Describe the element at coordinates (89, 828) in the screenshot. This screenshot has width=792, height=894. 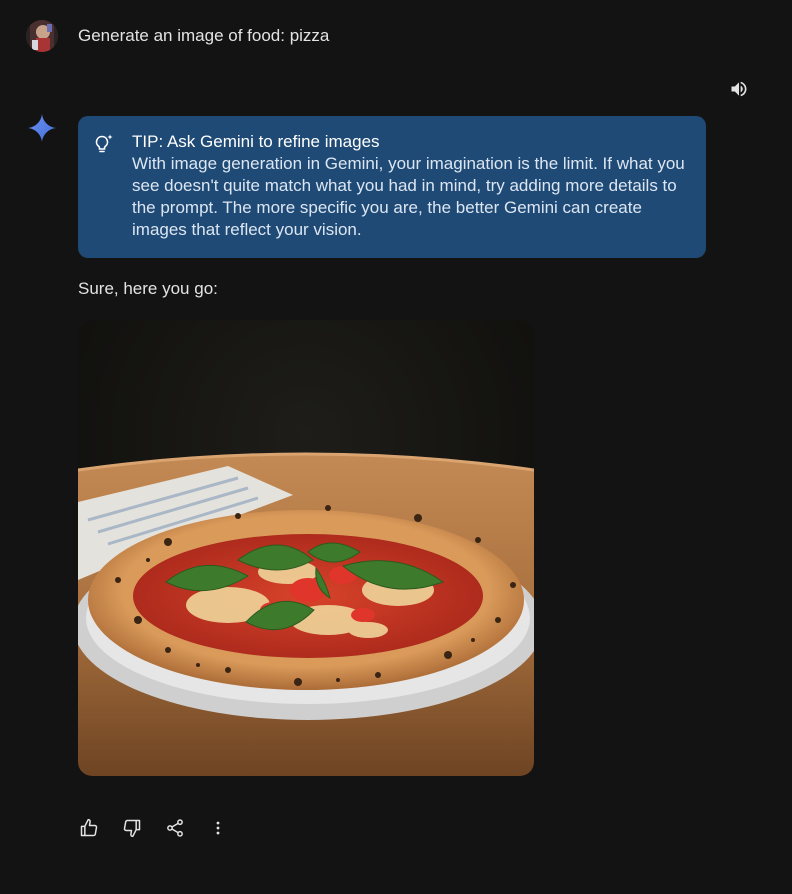
I see `thumbs-up-icon` at that location.